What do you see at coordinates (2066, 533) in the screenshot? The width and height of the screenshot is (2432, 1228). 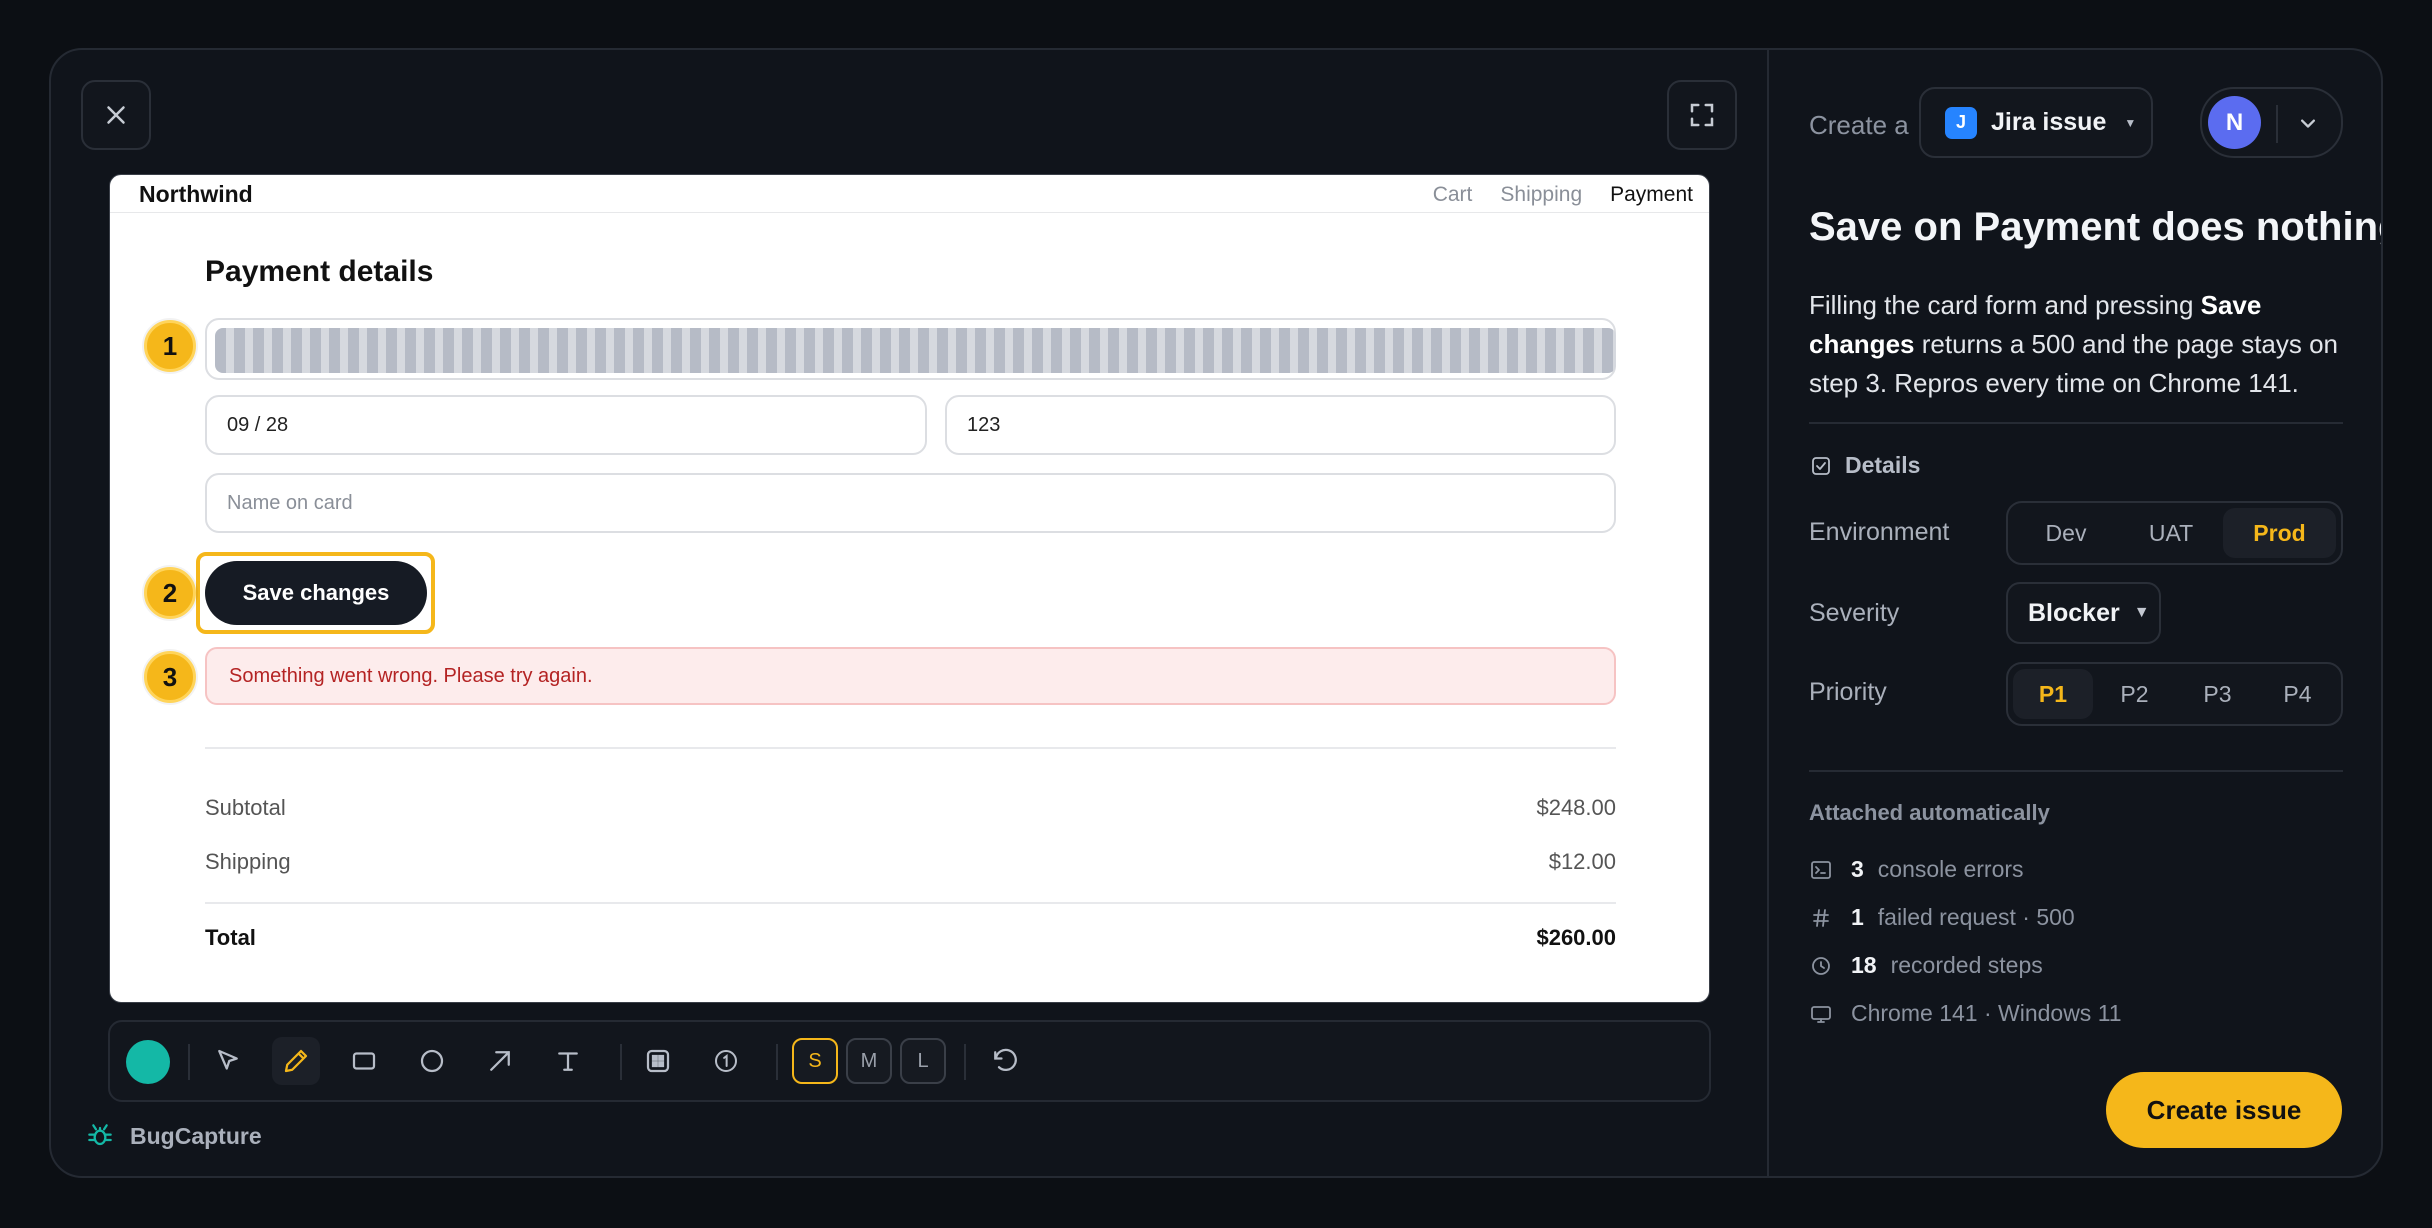 I see `env-dev: Dev` at bounding box center [2066, 533].